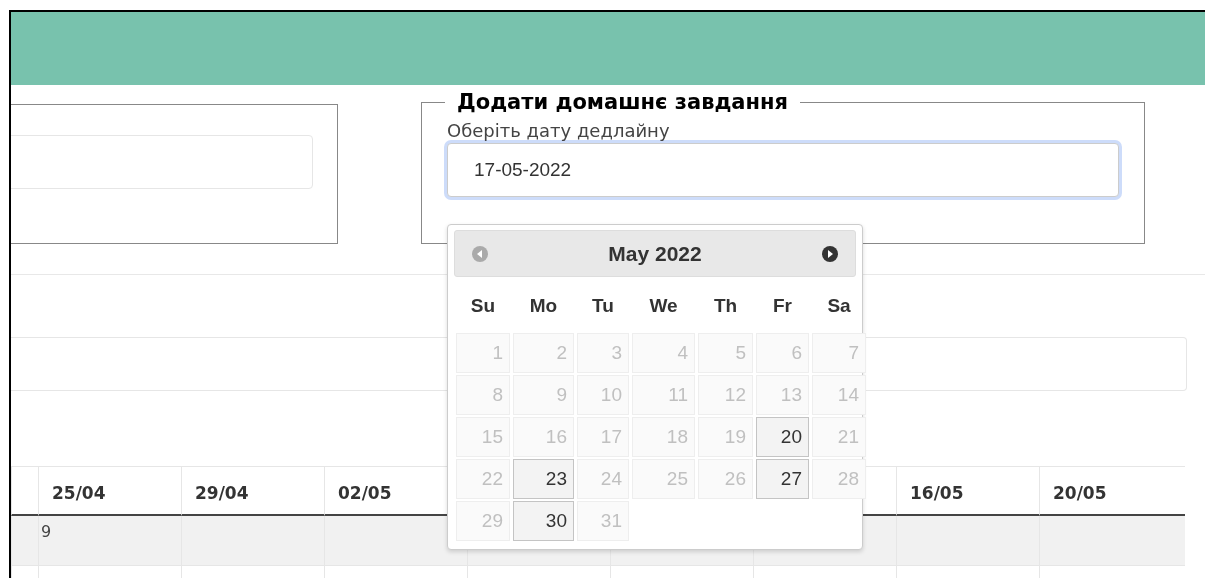 The image size is (1205, 578). Describe the element at coordinates (603, 395) in the screenshot. I see `day-cell: 10` at that location.